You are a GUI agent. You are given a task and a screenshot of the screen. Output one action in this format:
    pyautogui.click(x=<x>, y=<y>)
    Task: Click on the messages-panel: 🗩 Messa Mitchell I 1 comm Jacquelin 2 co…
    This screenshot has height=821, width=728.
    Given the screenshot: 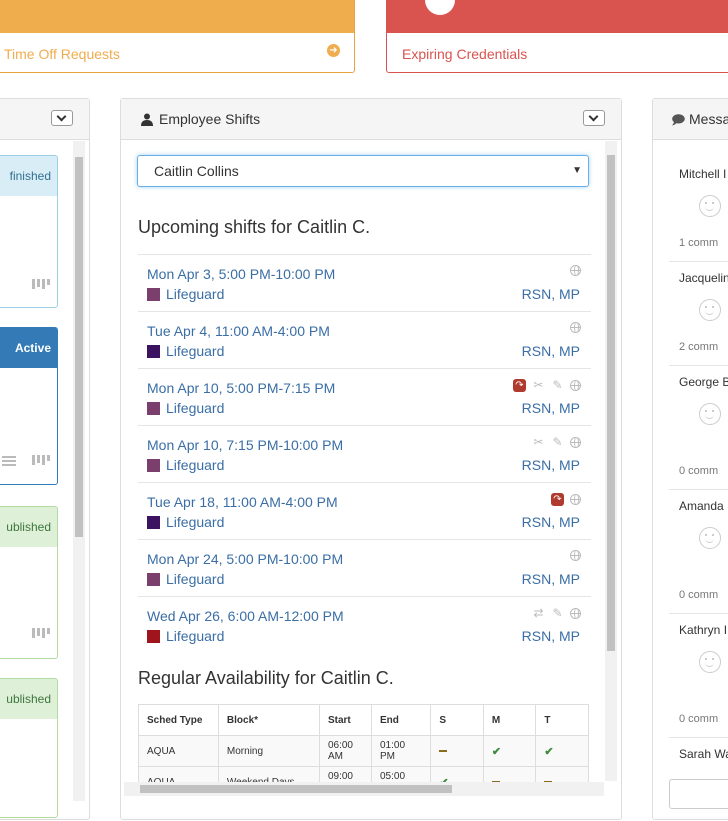 What is the action you would take?
    pyautogui.click(x=690, y=459)
    